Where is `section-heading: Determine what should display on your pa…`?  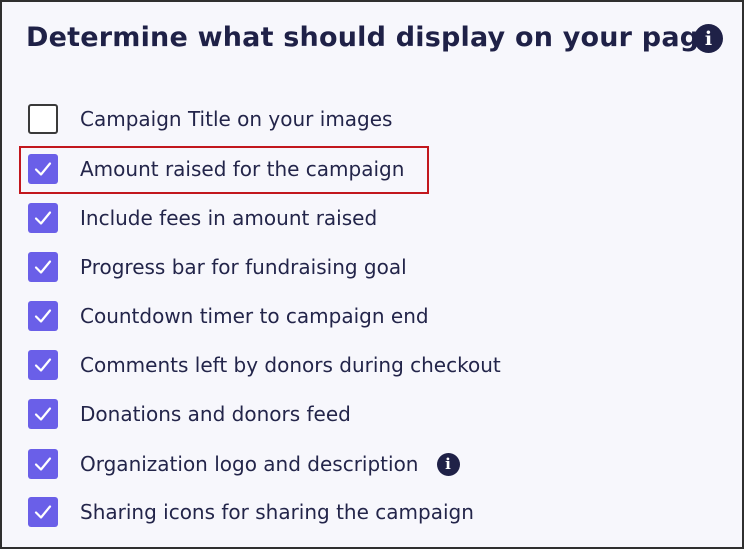
section-heading: Determine what should display on your pa… is located at coordinates (372, 37).